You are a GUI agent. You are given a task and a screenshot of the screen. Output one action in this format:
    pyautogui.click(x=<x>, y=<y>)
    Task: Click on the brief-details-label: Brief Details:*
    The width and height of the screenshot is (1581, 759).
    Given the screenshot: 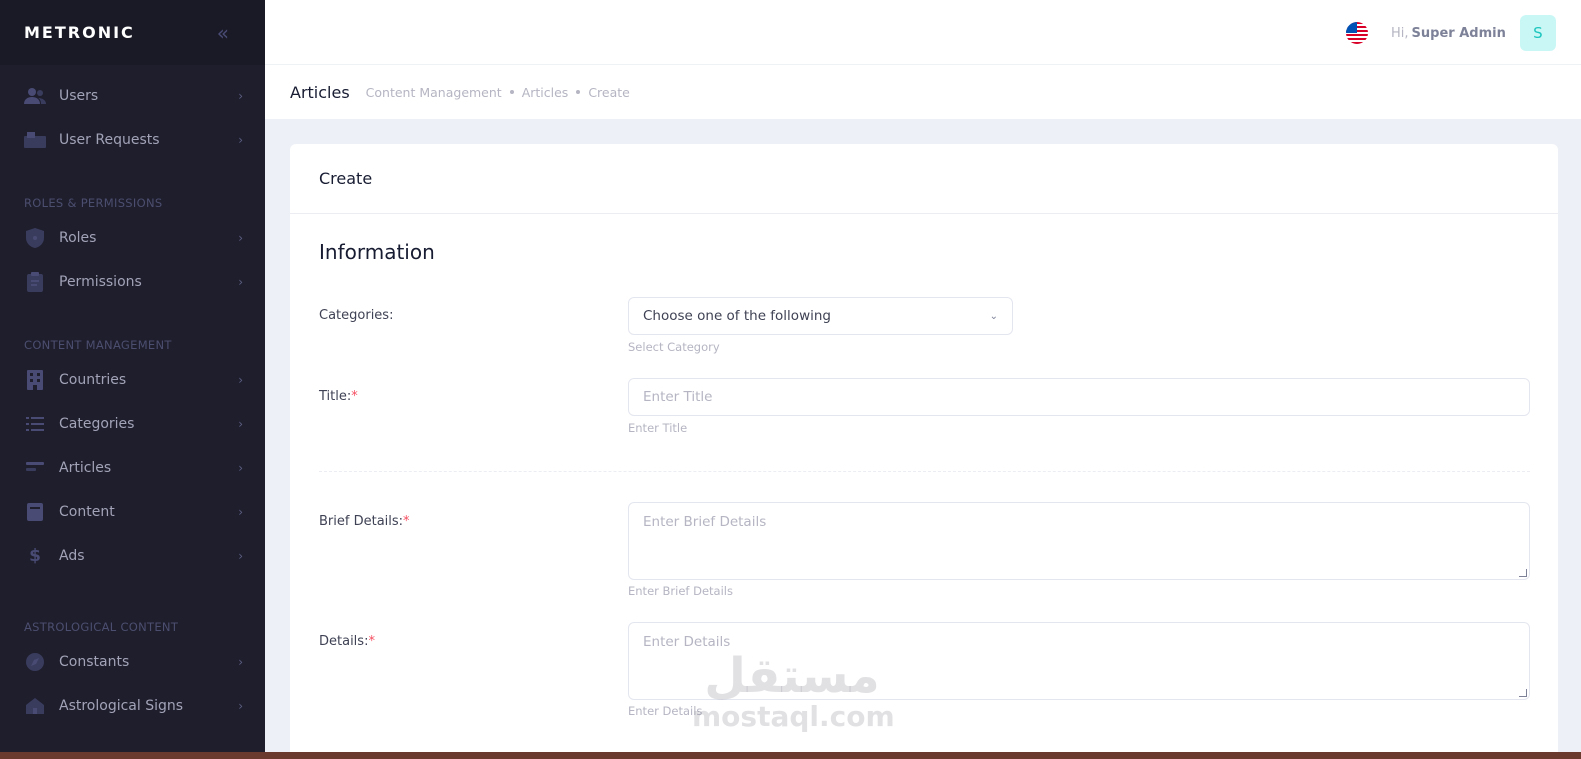 What is the action you would take?
    pyautogui.click(x=364, y=521)
    